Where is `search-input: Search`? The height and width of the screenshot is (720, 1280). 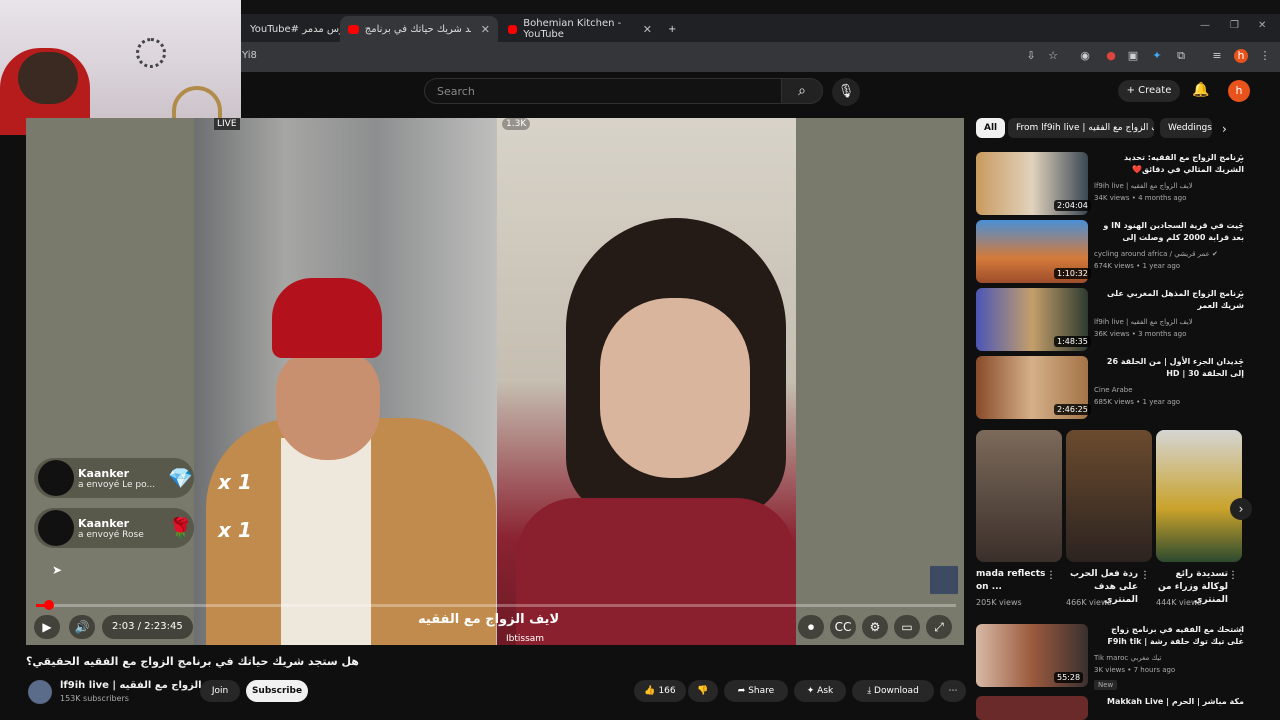 search-input: Search is located at coordinates (603, 91).